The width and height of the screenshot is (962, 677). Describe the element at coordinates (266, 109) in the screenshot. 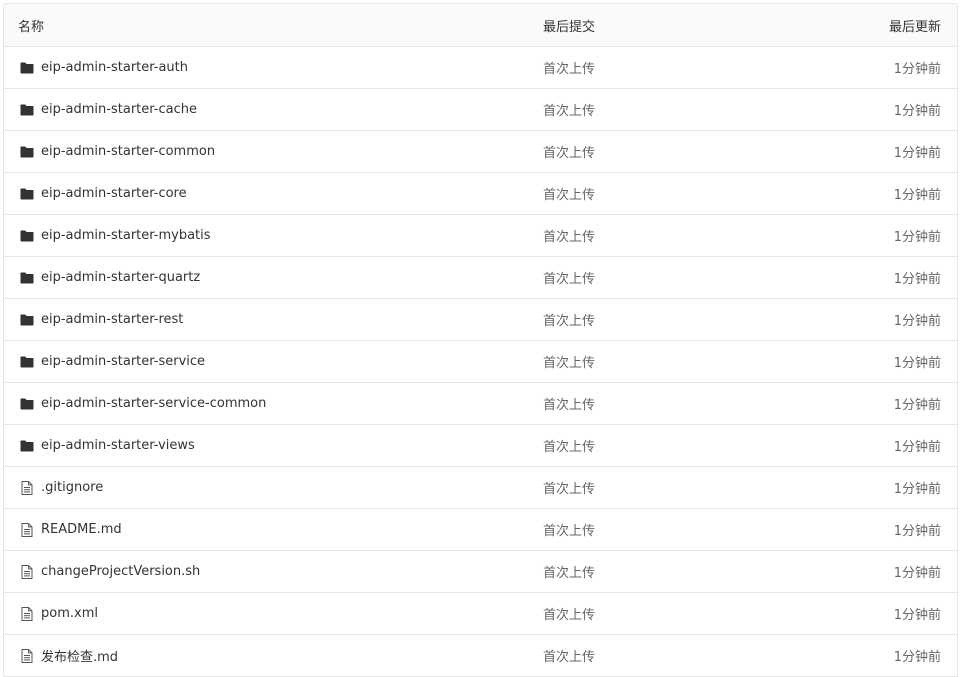

I see `row-name-cell: eip-admin-starter-cache` at that location.